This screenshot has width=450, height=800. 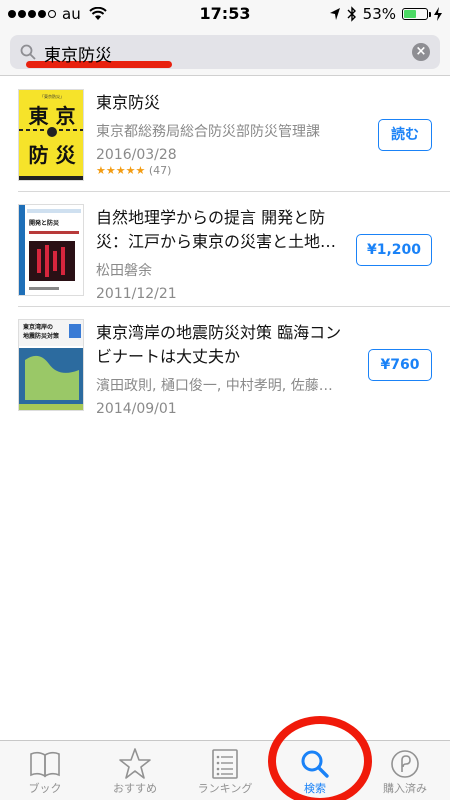 What do you see at coordinates (44, 223) in the screenshot?
I see `svg-text: 開発と防災` at bounding box center [44, 223].